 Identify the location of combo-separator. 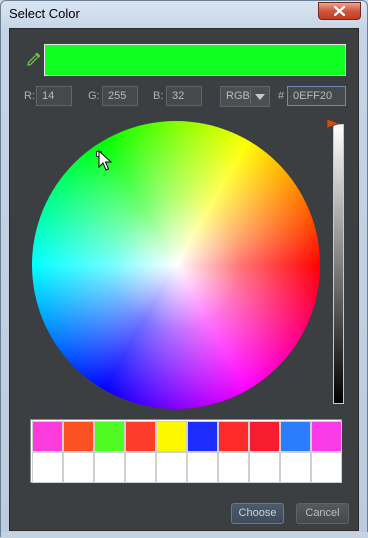
(250, 96).